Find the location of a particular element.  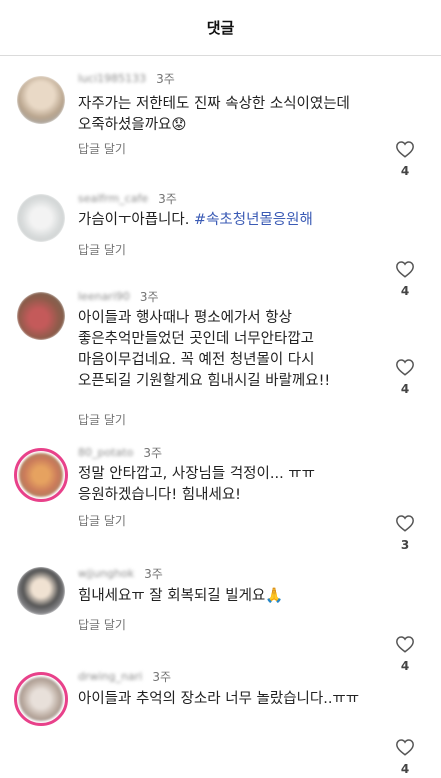

like-count: 3 is located at coordinates (405, 545).